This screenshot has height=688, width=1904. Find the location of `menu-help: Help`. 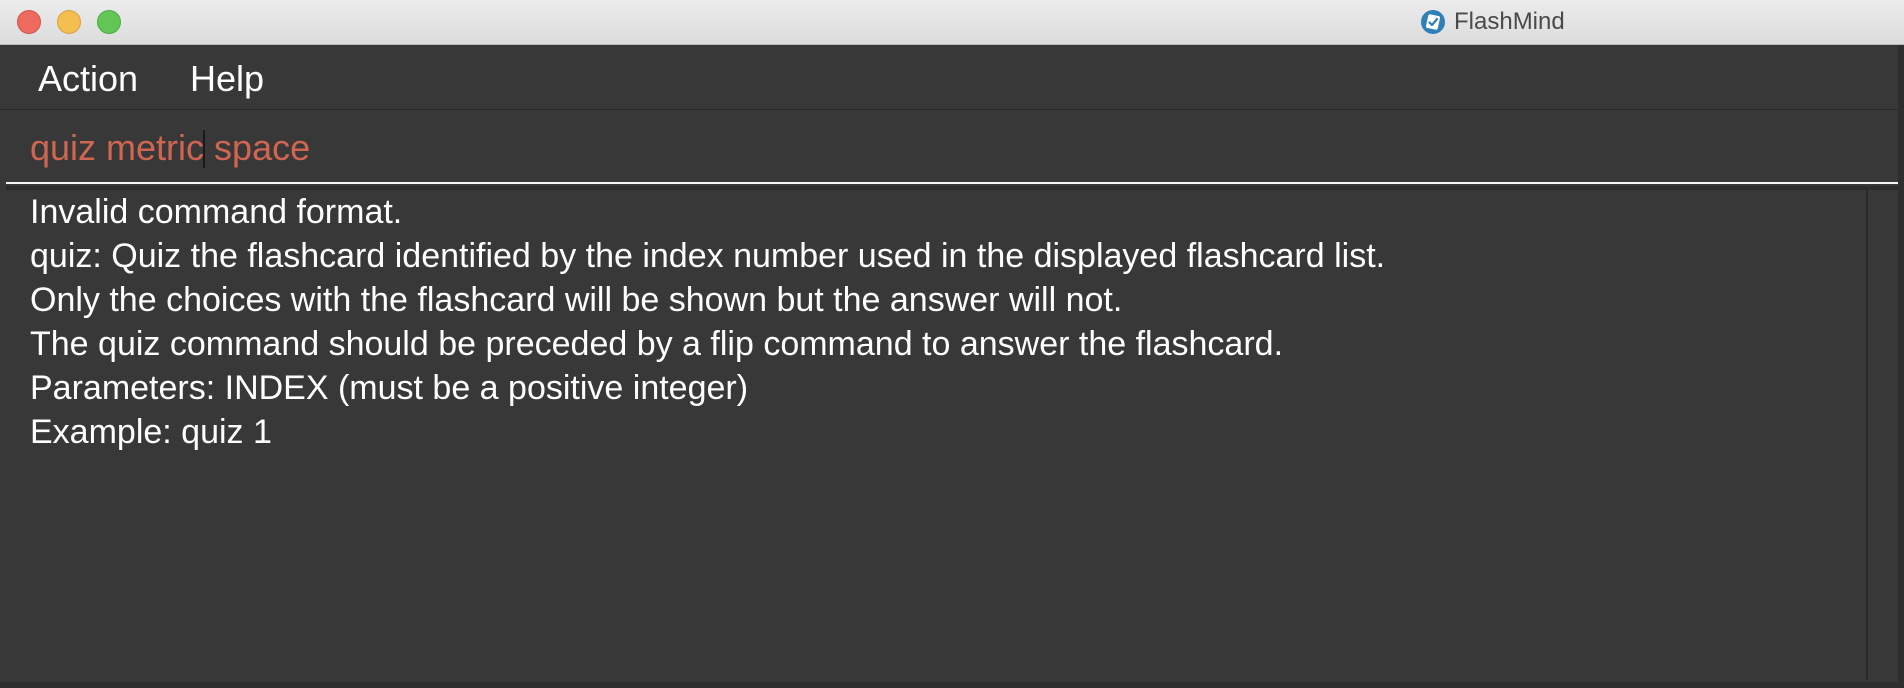

menu-help: Help is located at coordinates (227, 79).